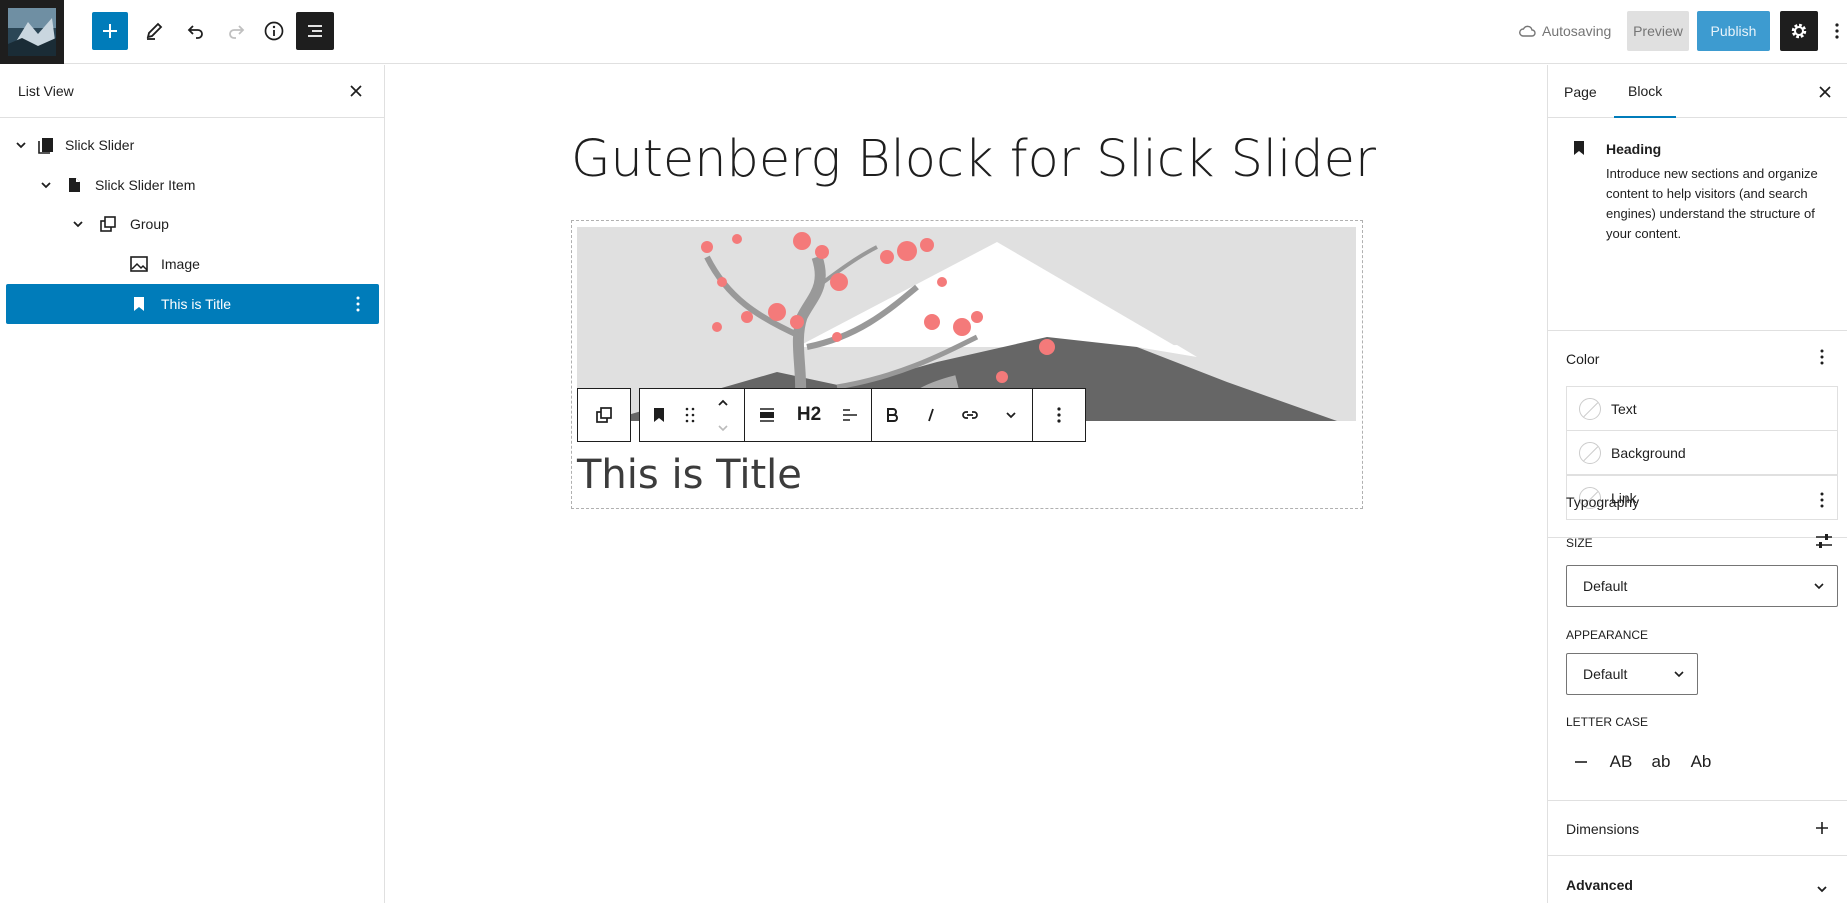 This screenshot has width=1847, height=903. What do you see at coordinates (1702, 452) in the screenshot?
I see `color-background-item: Background` at bounding box center [1702, 452].